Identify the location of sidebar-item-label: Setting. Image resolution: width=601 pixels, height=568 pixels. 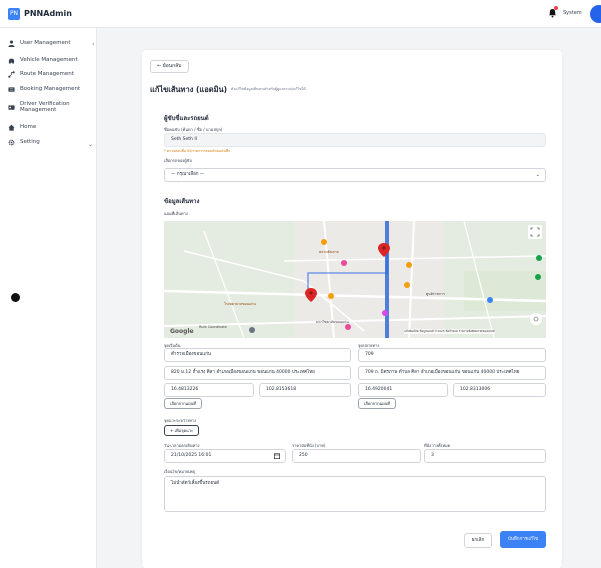
(30, 142).